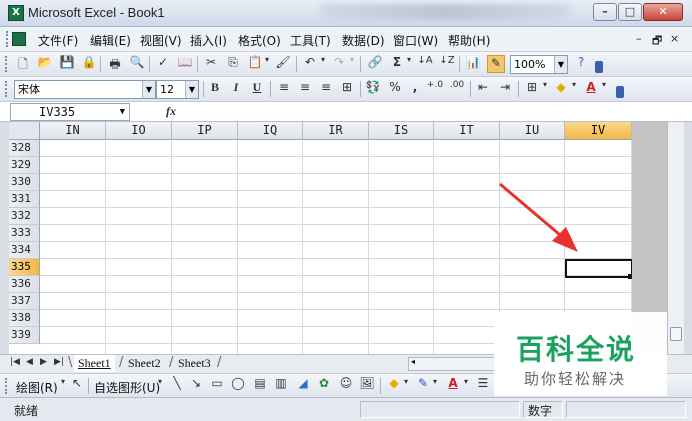  Describe the element at coordinates (599, 67) in the screenshot. I see `toolbar-options-icon` at that location.